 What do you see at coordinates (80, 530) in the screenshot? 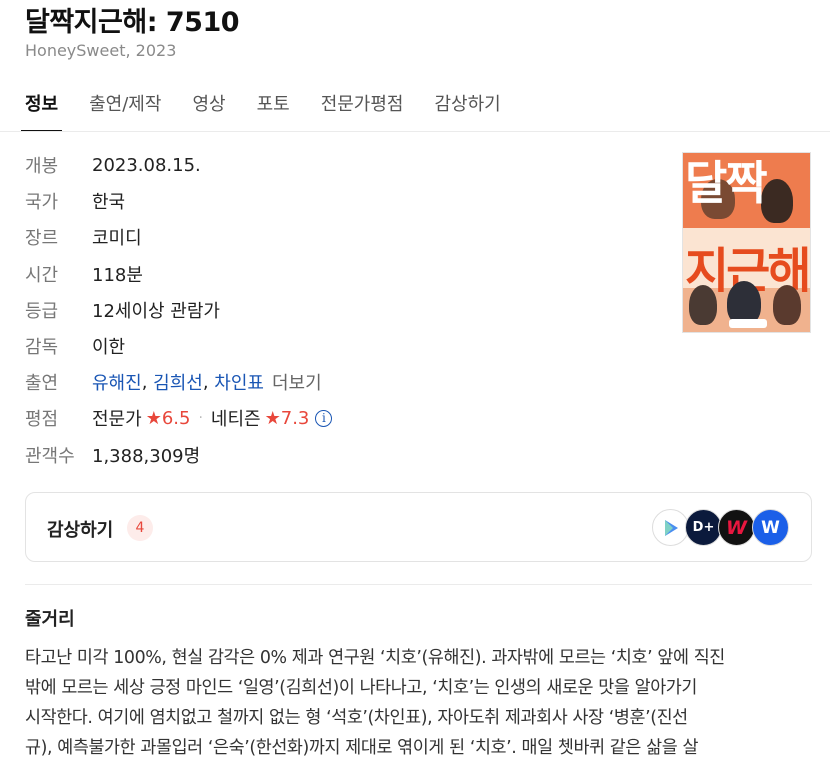
I see `watch-title: 감상하기` at bounding box center [80, 530].